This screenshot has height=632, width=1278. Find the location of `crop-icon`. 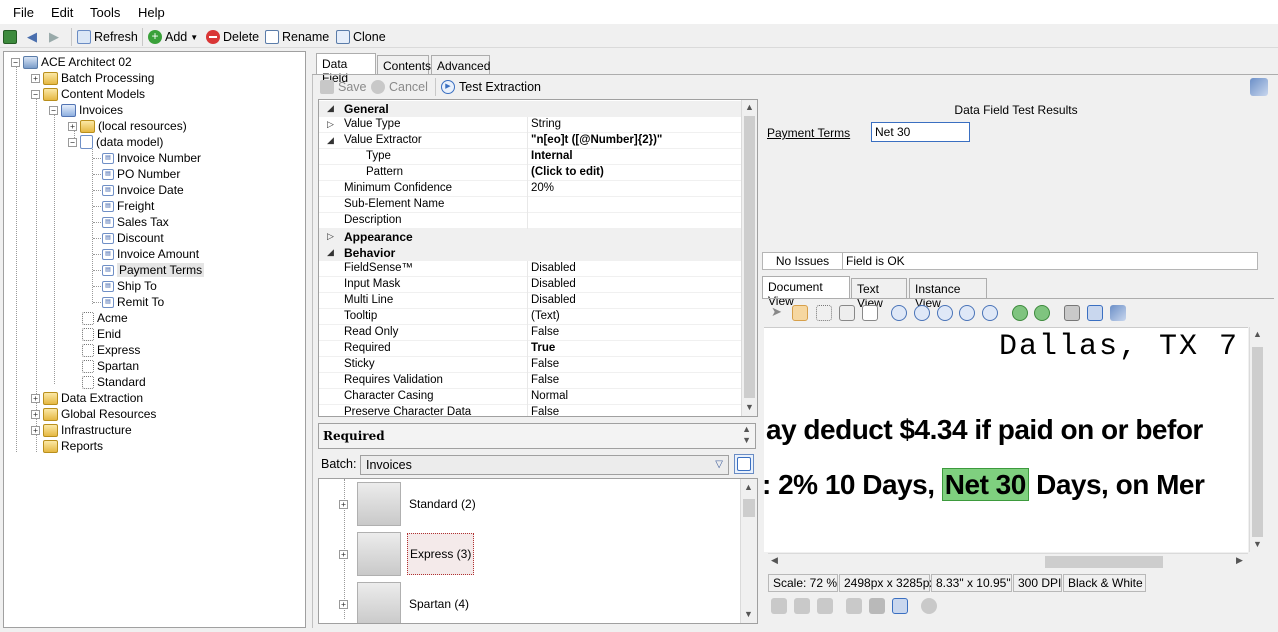

crop-icon is located at coordinates (877, 606).